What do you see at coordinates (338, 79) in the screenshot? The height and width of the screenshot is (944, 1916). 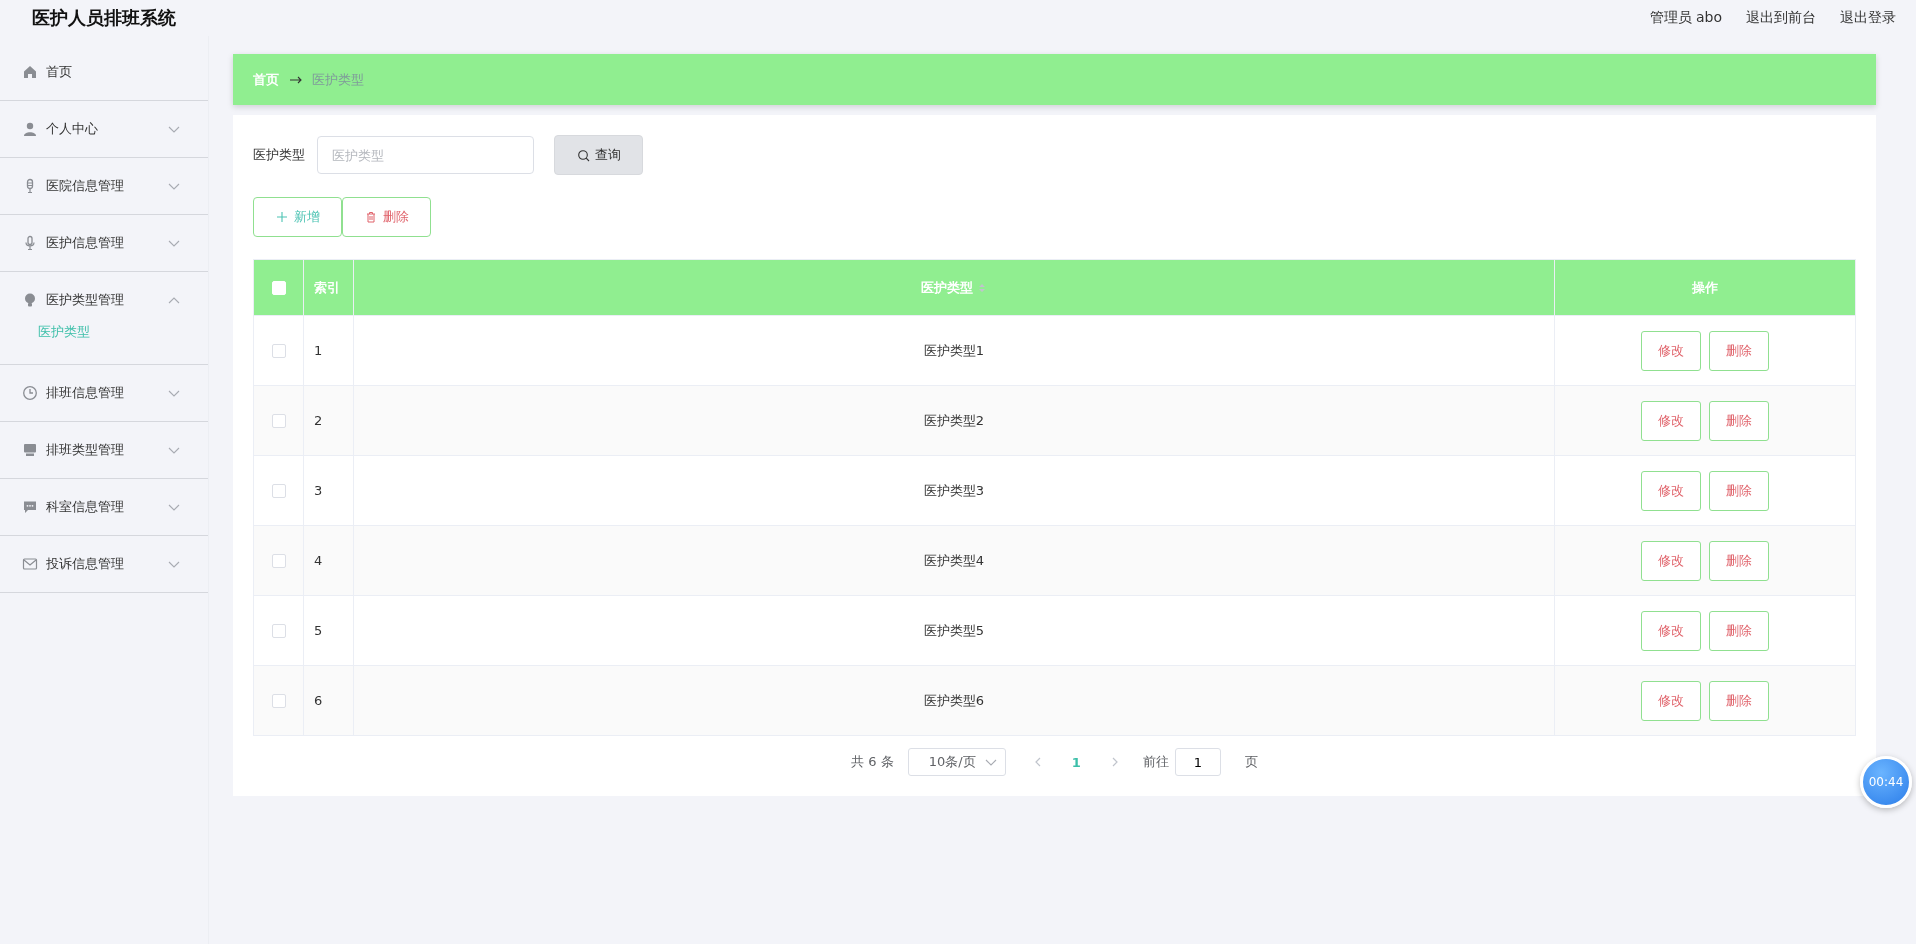 I see `breadcrumb-item: 医护类型` at bounding box center [338, 79].